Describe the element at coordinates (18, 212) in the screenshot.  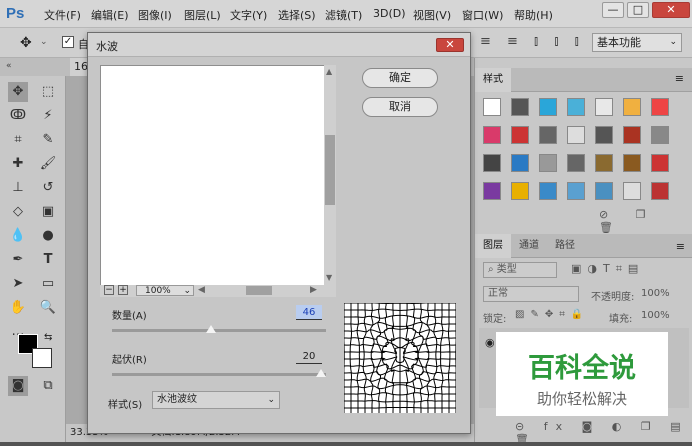
I see `eraser-tool-icon: ◇` at that location.